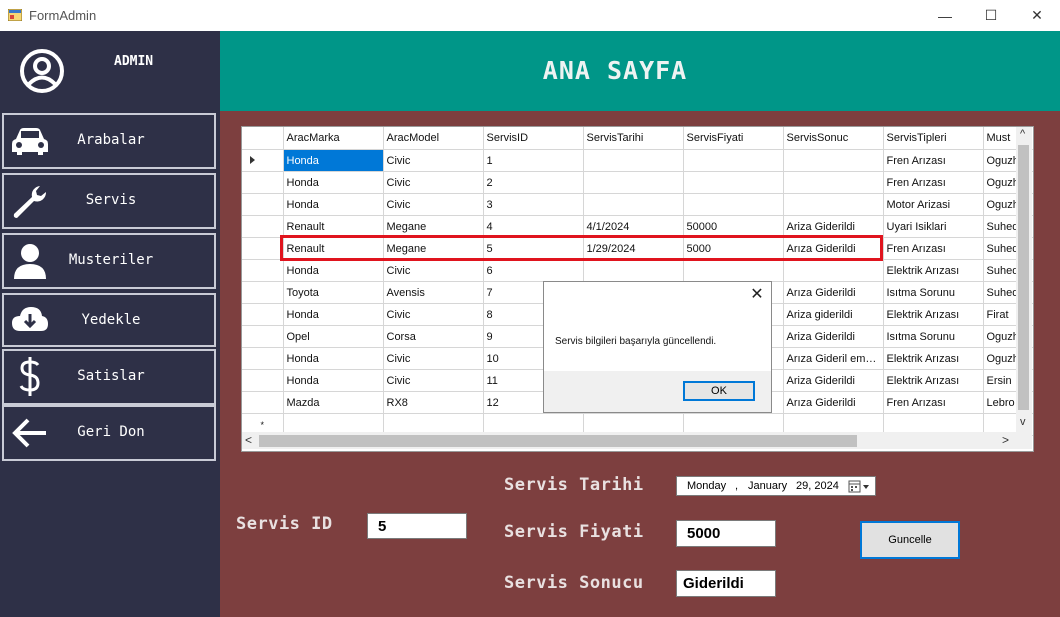  I want to click on table-cell: Ariza giderildi, so click(833, 314).